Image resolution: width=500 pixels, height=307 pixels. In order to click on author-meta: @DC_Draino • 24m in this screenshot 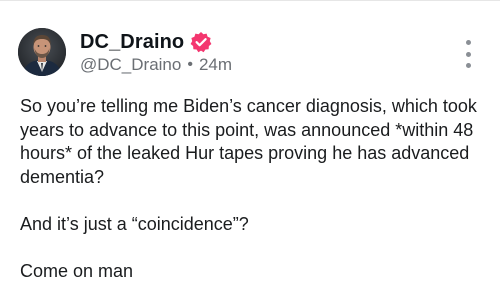, I will do `click(156, 65)`.